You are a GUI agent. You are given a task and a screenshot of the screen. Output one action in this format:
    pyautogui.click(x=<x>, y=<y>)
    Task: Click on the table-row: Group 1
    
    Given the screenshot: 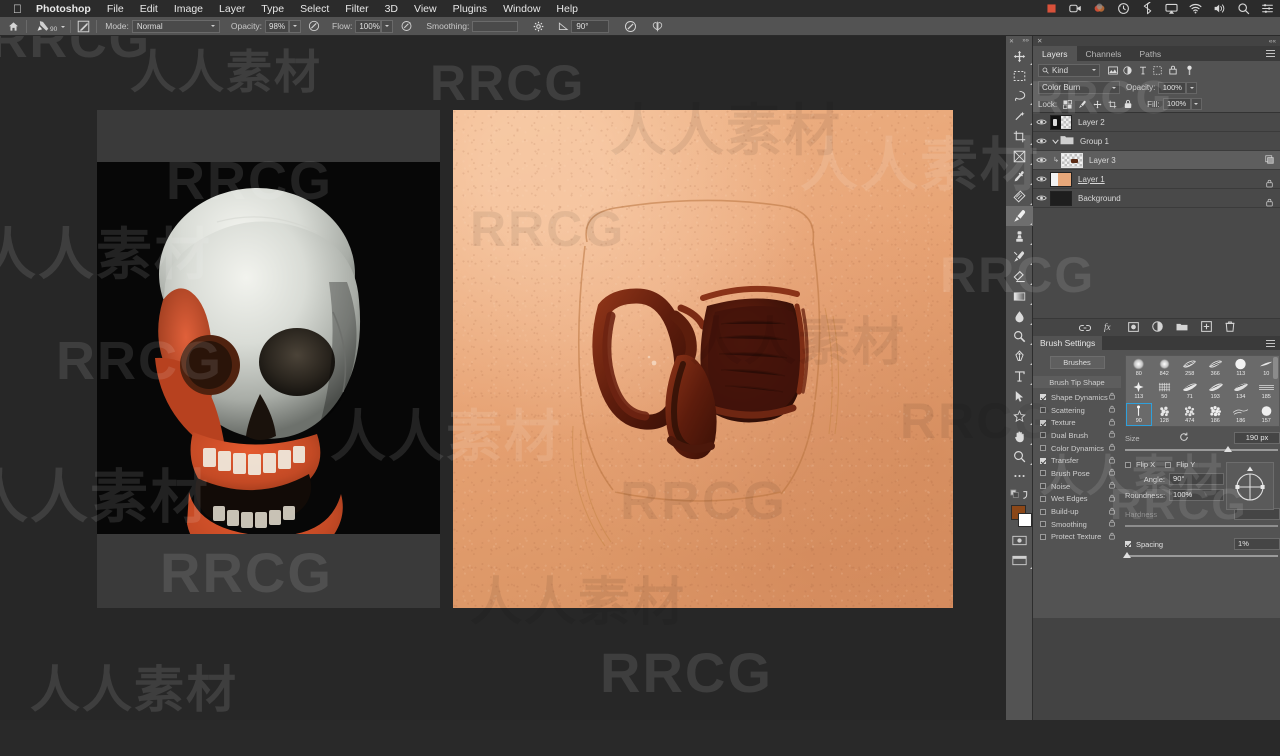 What is the action you would take?
    pyautogui.click(x=1156, y=141)
    